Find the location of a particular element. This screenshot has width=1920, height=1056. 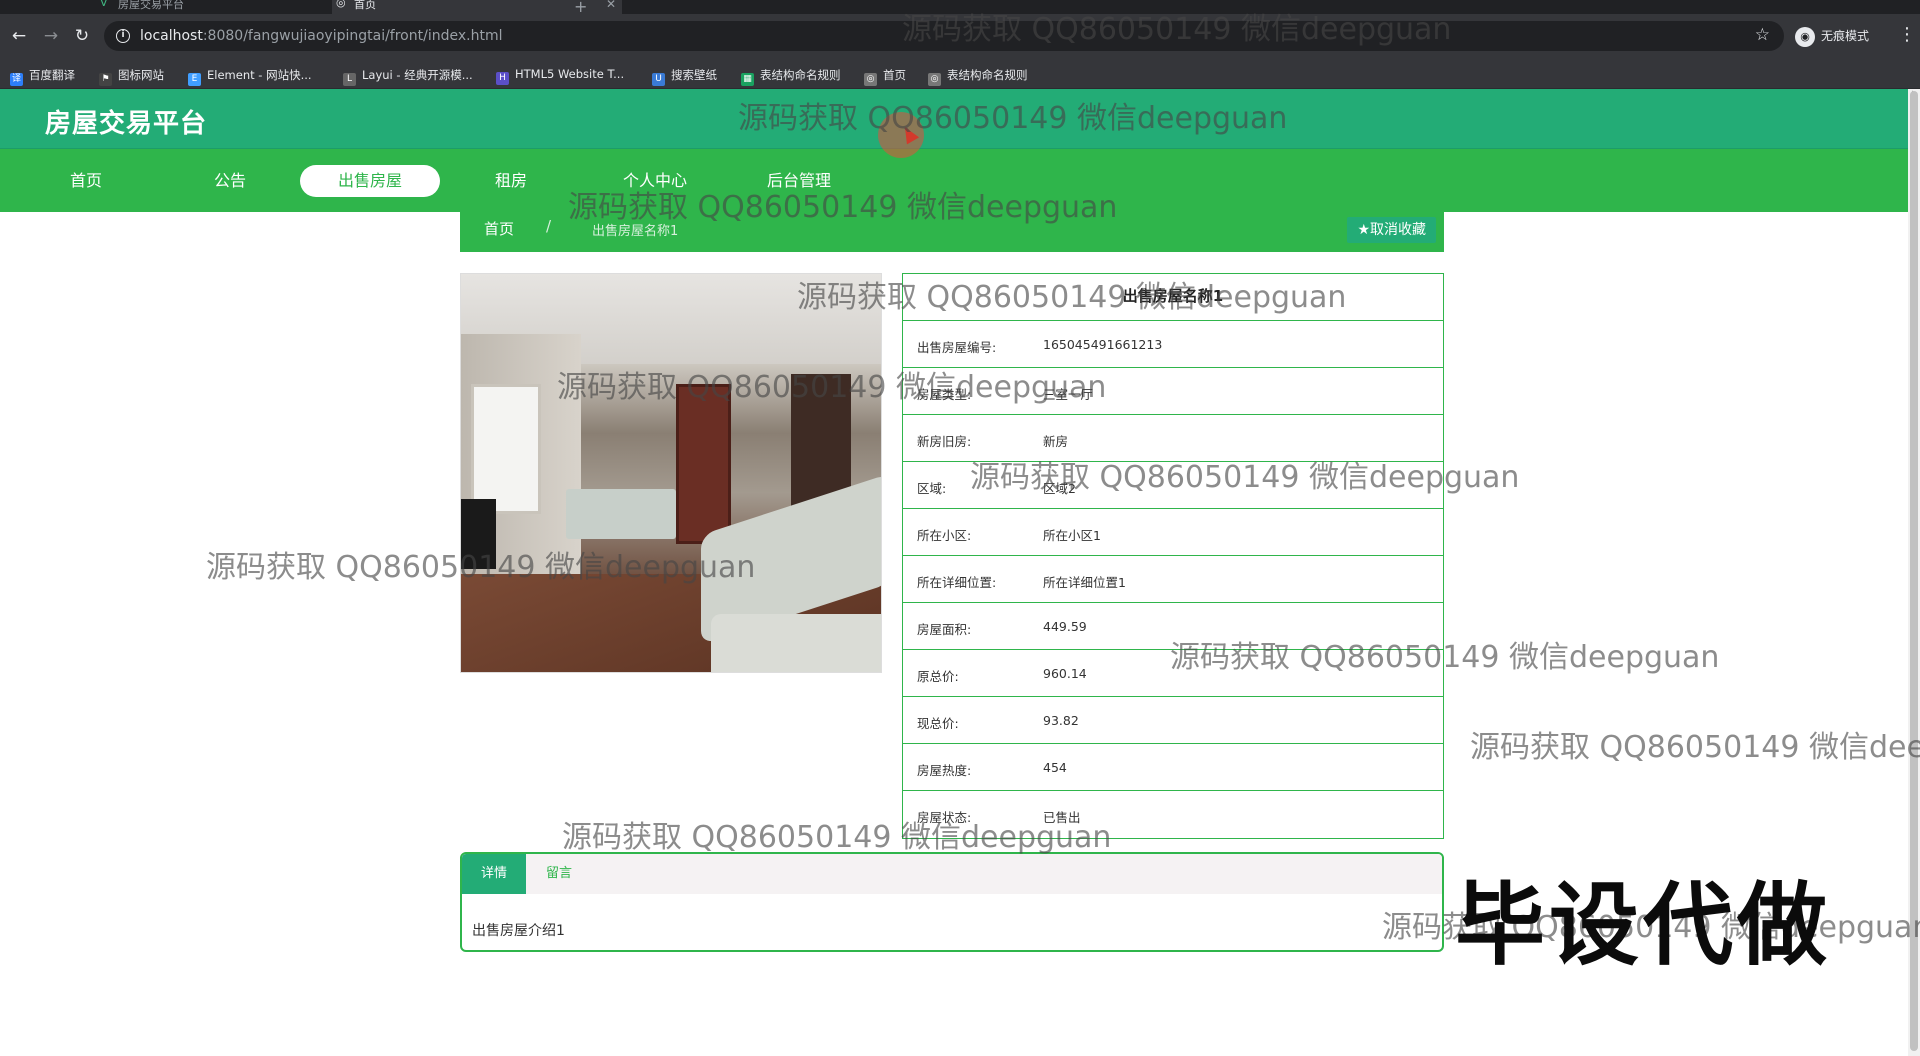

info-label: 所在小区: is located at coordinates (944, 535).